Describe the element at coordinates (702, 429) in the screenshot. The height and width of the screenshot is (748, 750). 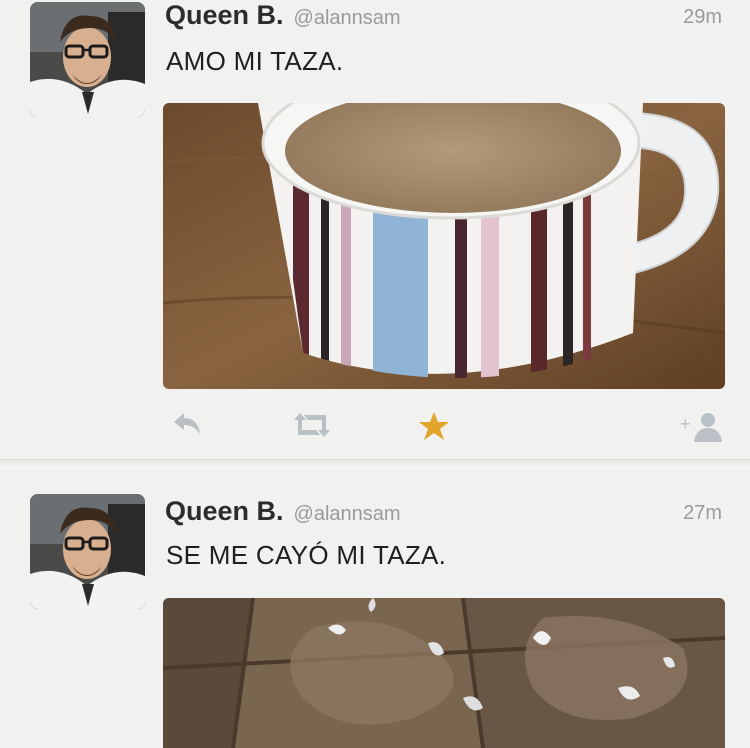
I see `follow-icon: +` at that location.